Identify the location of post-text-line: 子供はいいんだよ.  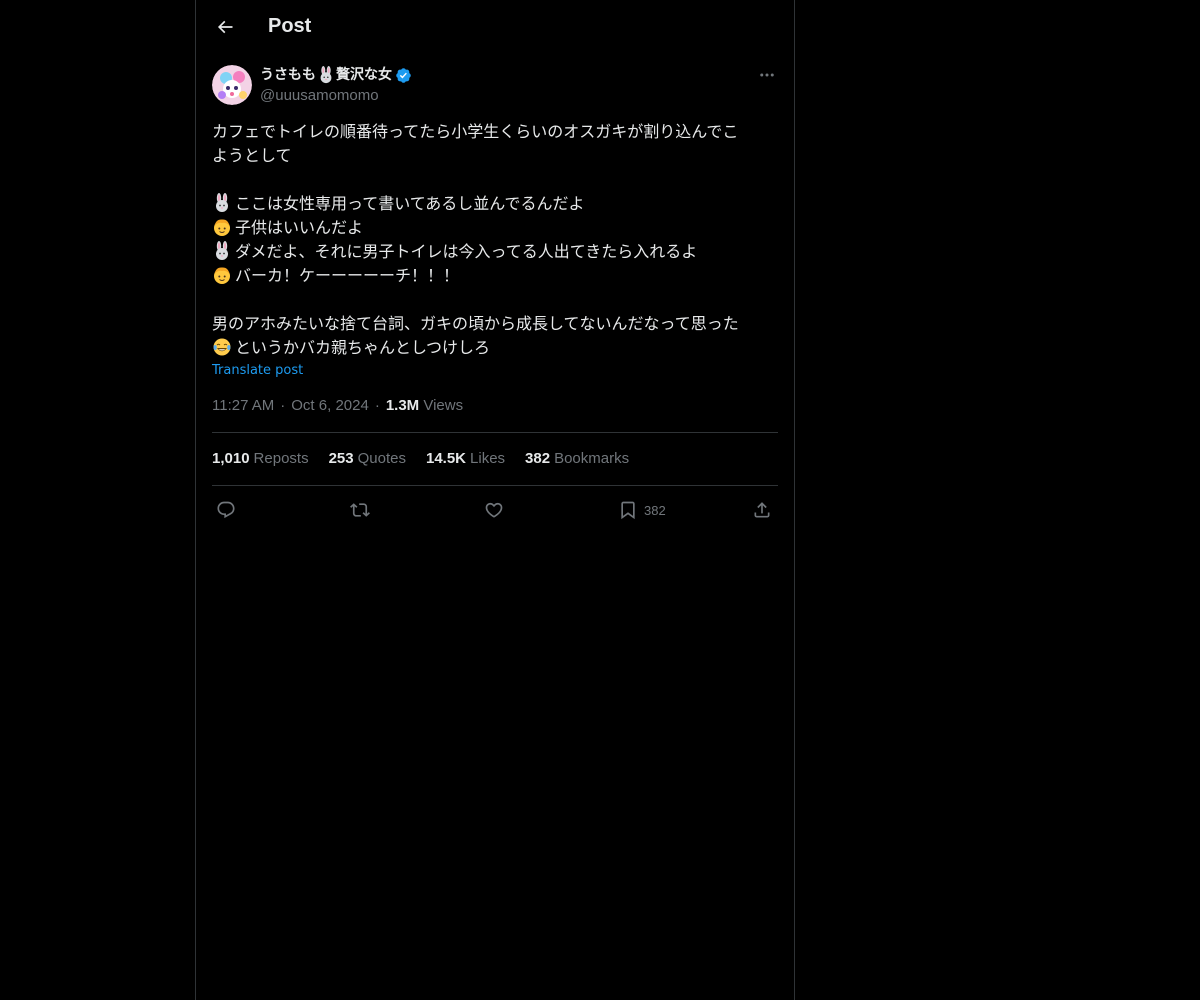
(495, 228).